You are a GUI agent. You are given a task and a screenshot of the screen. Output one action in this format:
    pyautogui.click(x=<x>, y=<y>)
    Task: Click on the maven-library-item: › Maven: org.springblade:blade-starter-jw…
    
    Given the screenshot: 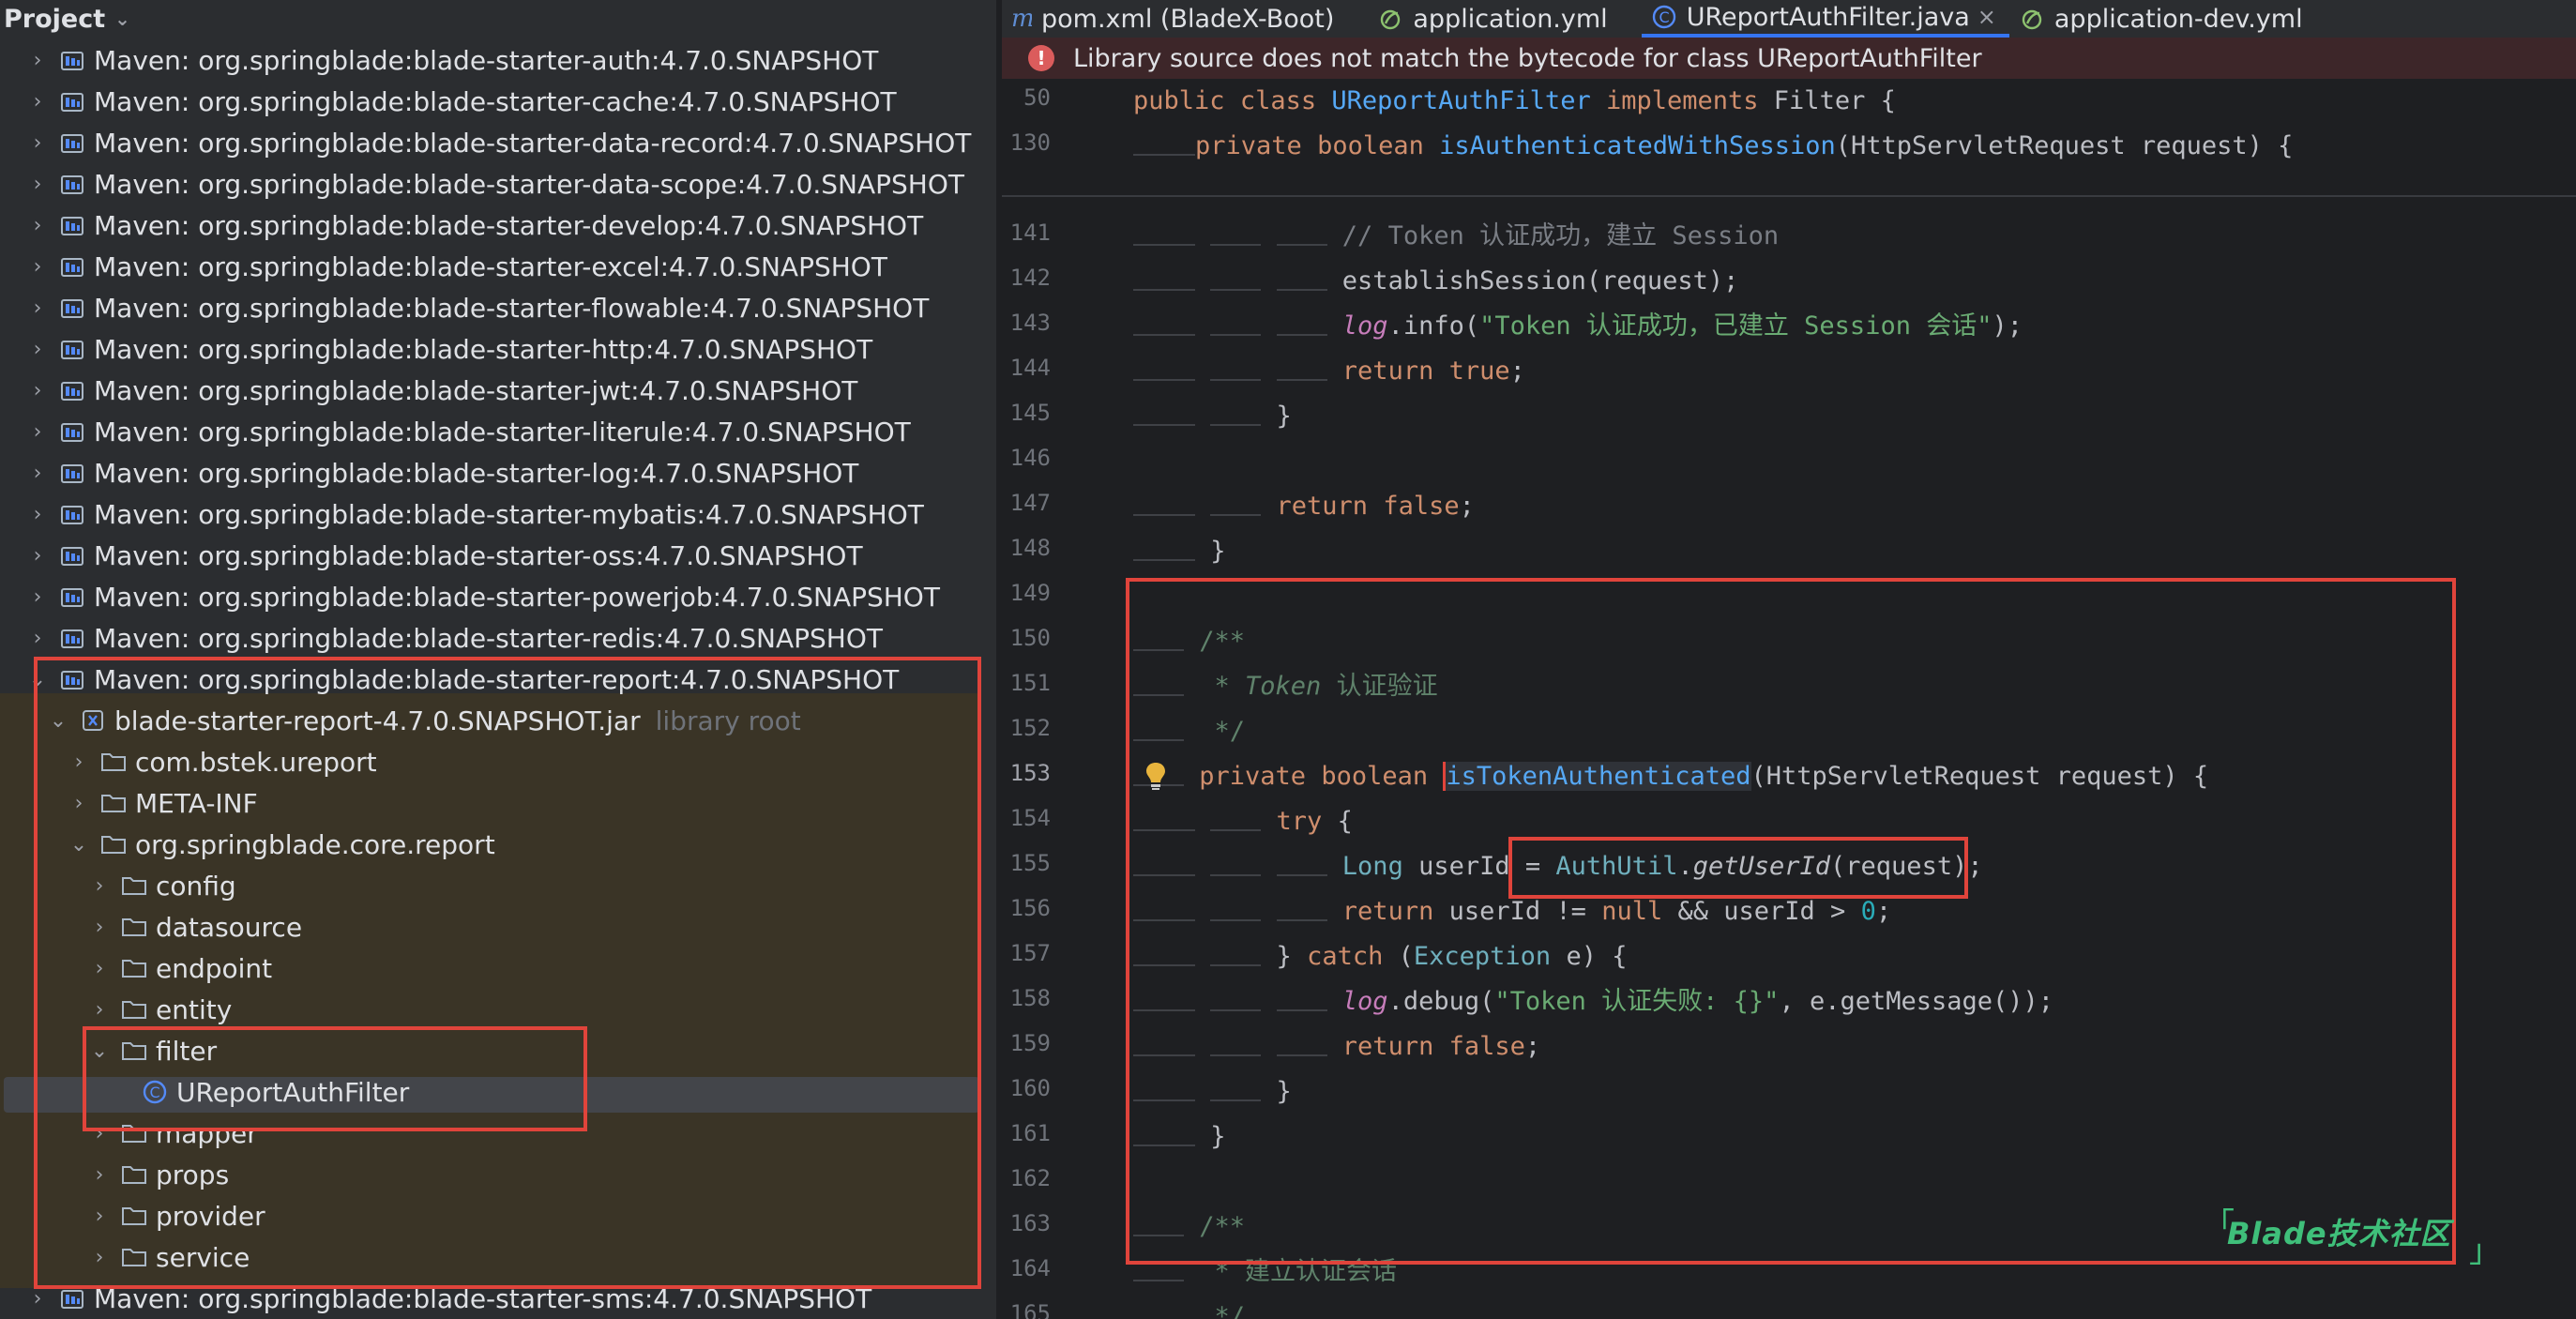 What is the action you would take?
    pyautogui.click(x=498, y=391)
    